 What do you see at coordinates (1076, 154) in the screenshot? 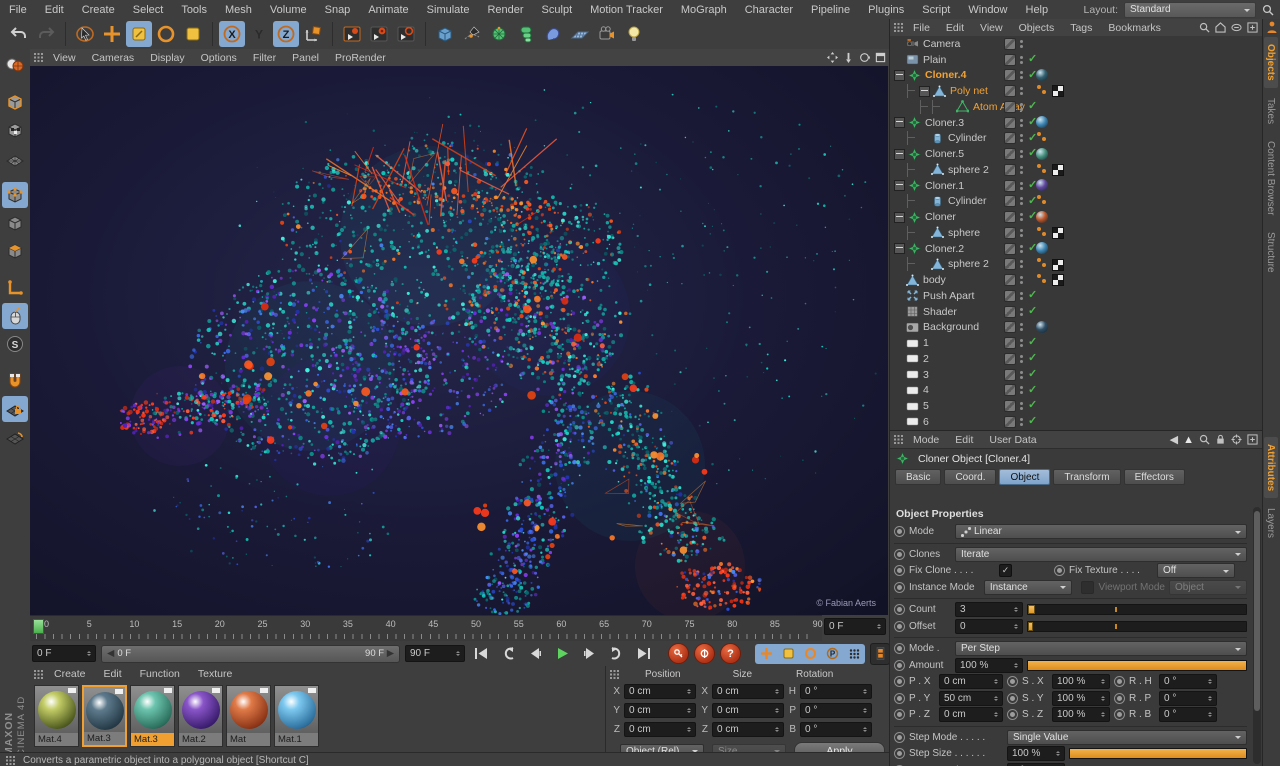
I see `object-row-cloner-5-7: Cloner.5 ✓` at bounding box center [1076, 154].